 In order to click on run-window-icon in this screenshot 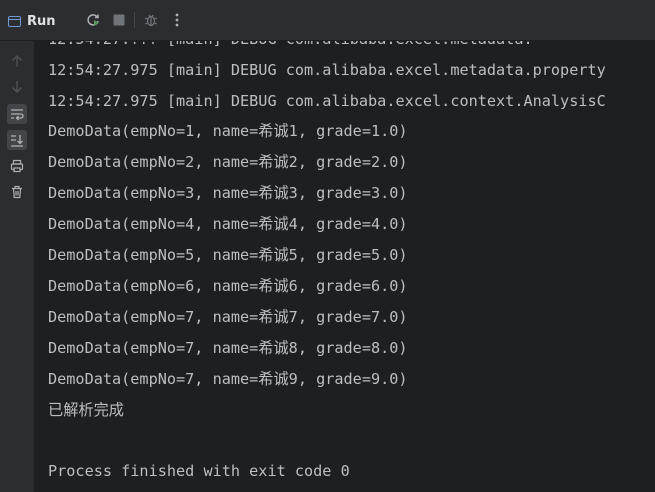, I will do `click(14, 21)`.